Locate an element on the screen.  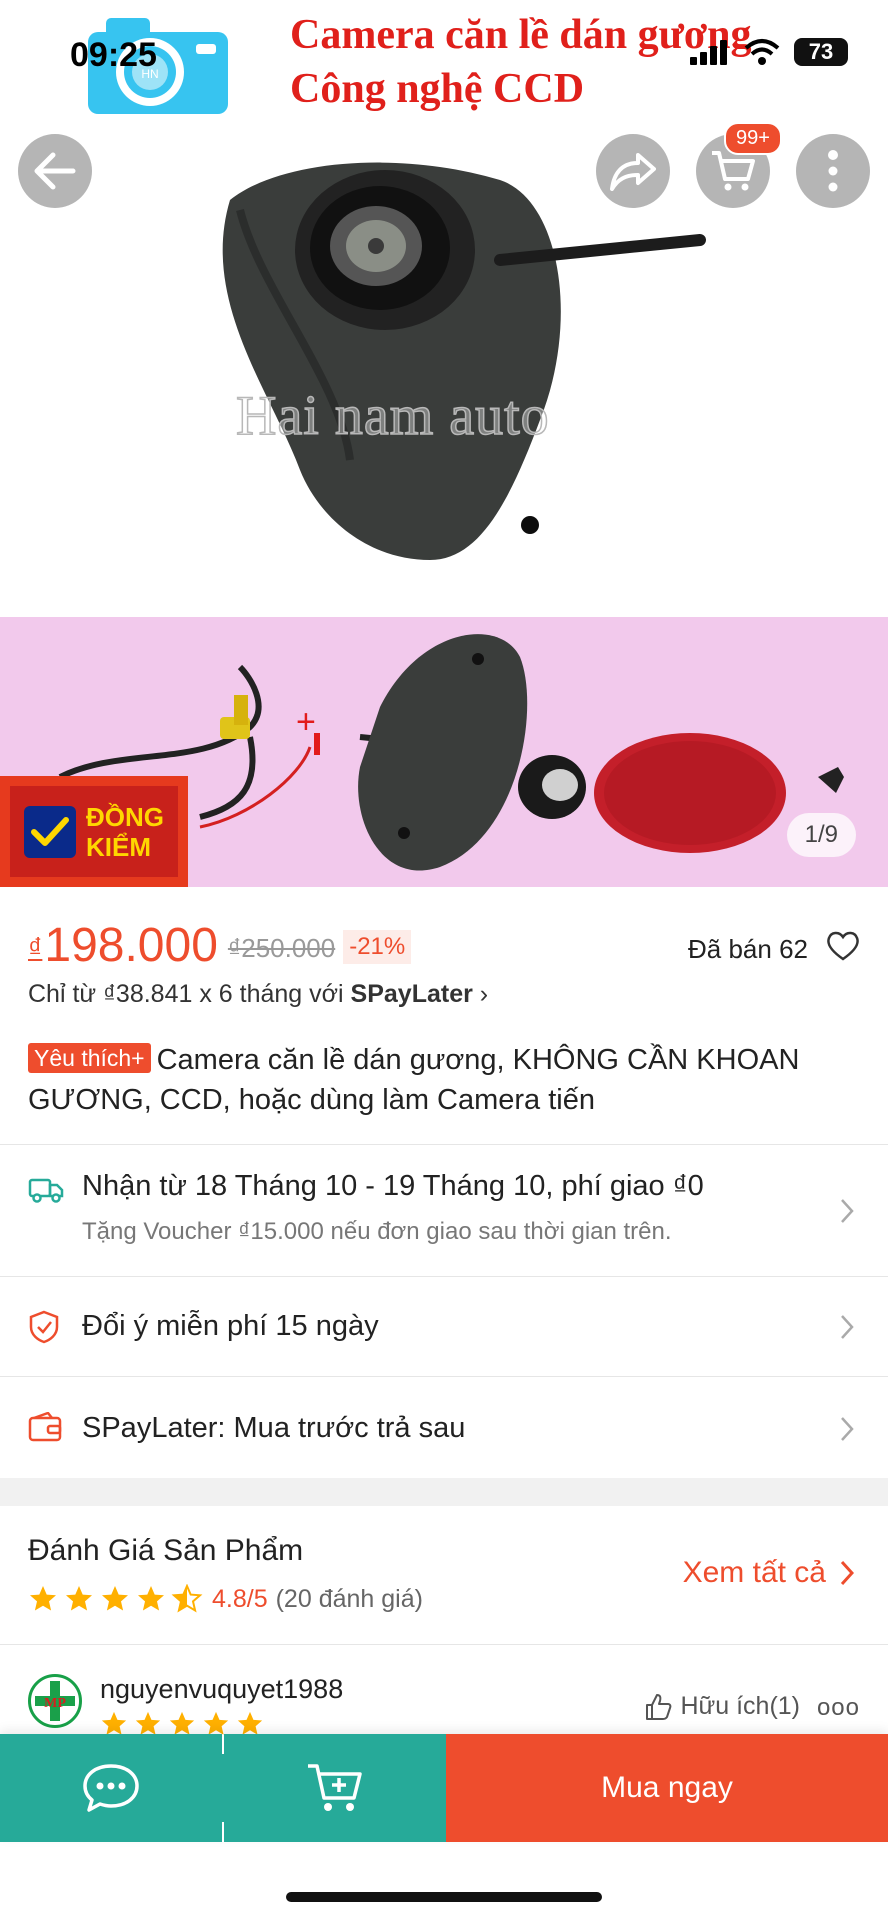
current-price: 198.000 is located at coordinates (131, 945).